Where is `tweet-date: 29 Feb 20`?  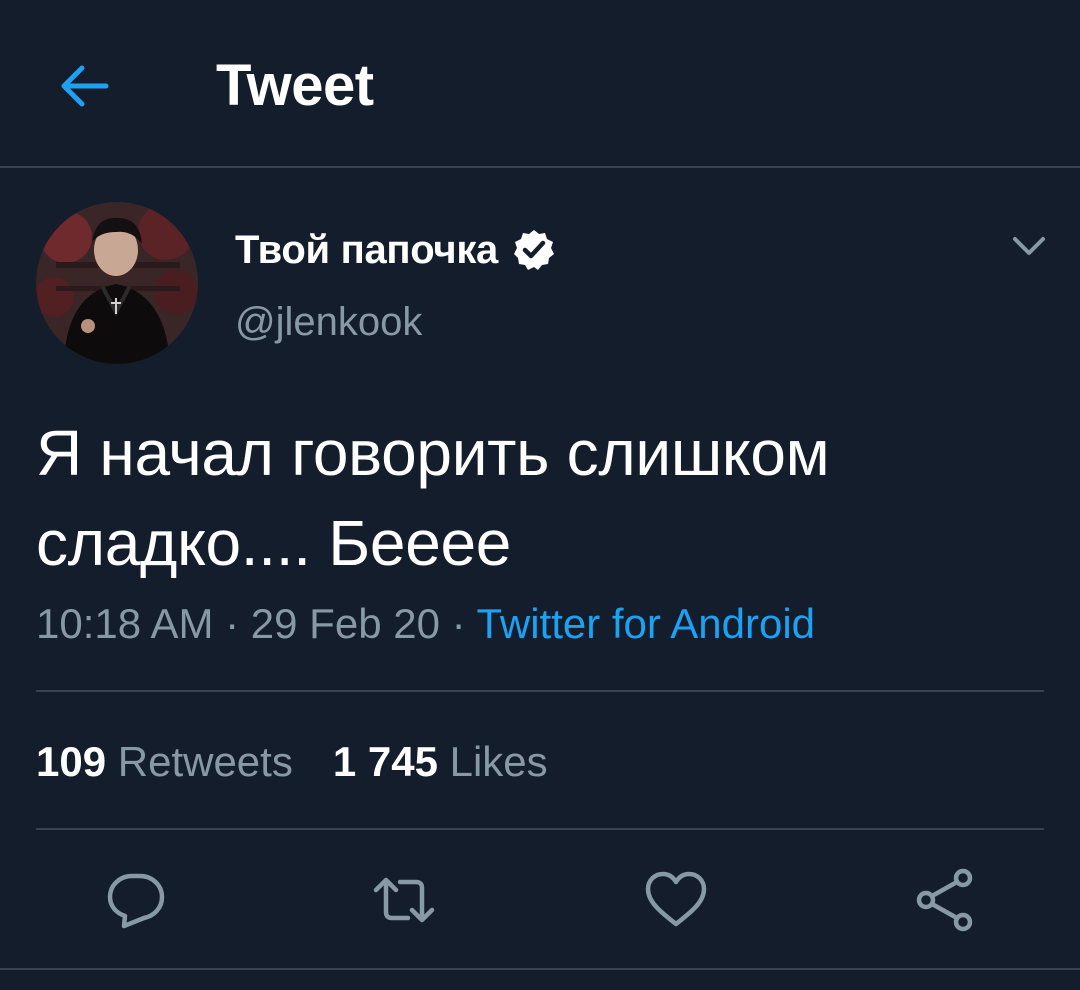
tweet-date: 29 Feb 20 is located at coordinates (345, 623).